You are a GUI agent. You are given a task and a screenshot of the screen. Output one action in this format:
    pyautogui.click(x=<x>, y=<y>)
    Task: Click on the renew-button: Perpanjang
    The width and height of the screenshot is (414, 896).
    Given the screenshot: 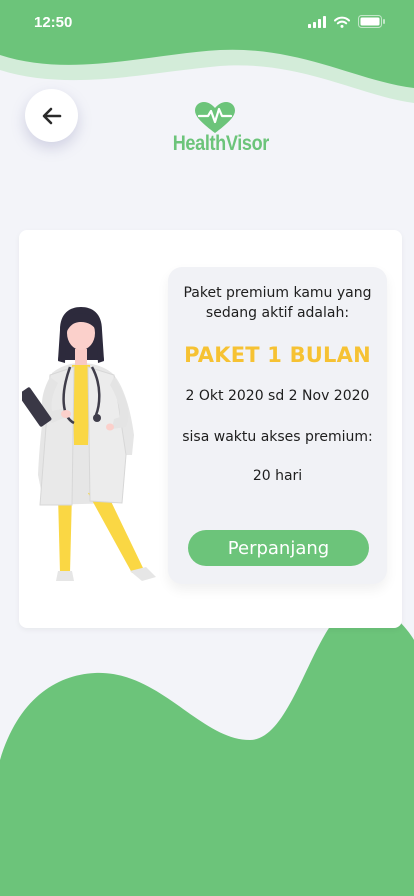 What is the action you would take?
    pyautogui.click(x=278, y=548)
    